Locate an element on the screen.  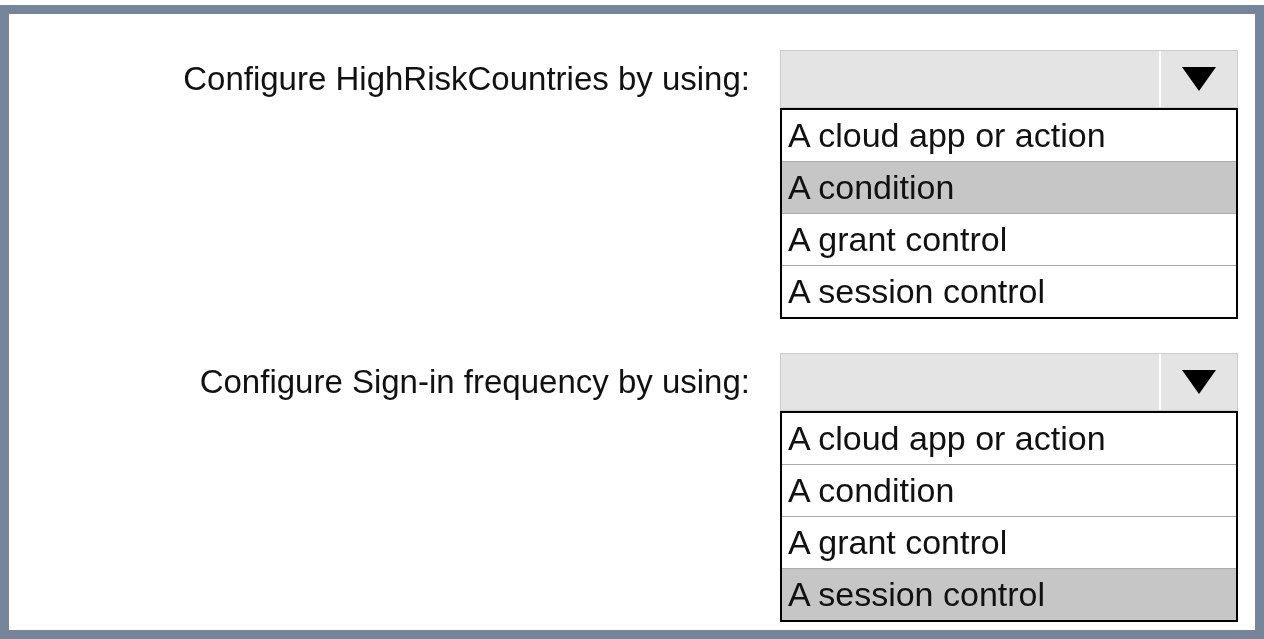
dropdown-option: A grant control is located at coordinates (1009, 239).